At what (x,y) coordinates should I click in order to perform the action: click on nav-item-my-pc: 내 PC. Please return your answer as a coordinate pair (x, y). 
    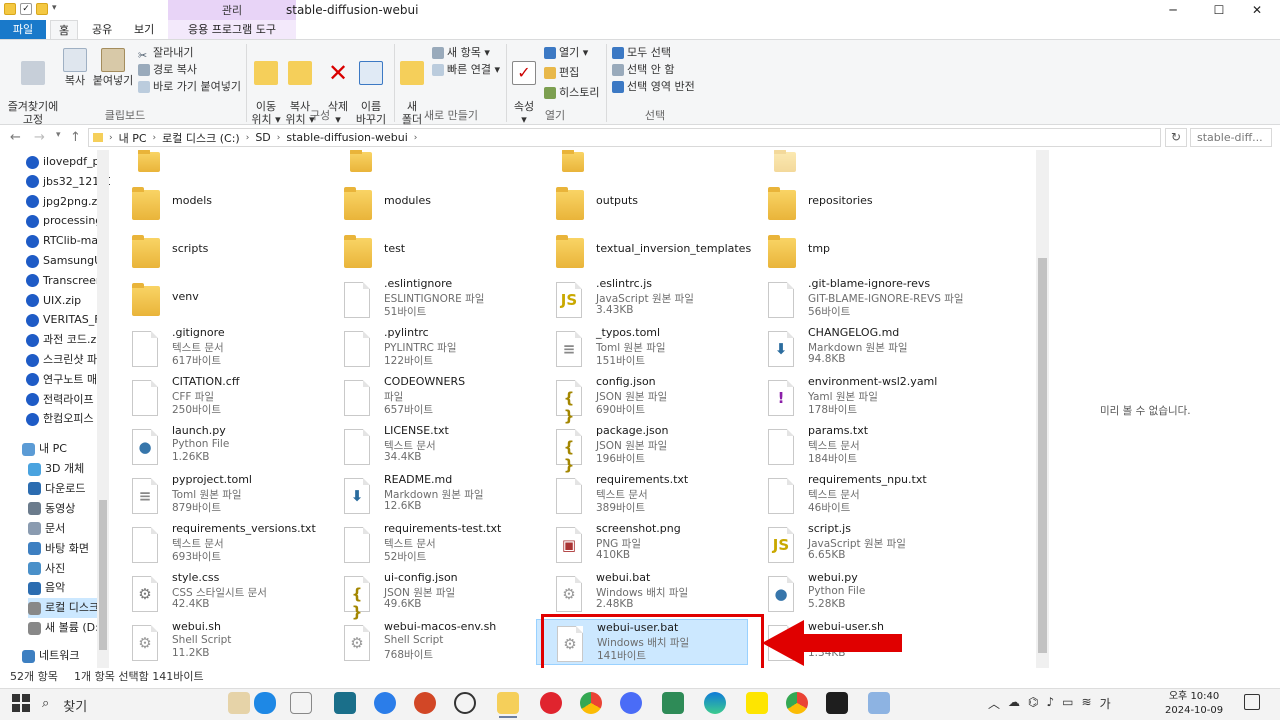
    Looking at the image, I should click on (64, 449).